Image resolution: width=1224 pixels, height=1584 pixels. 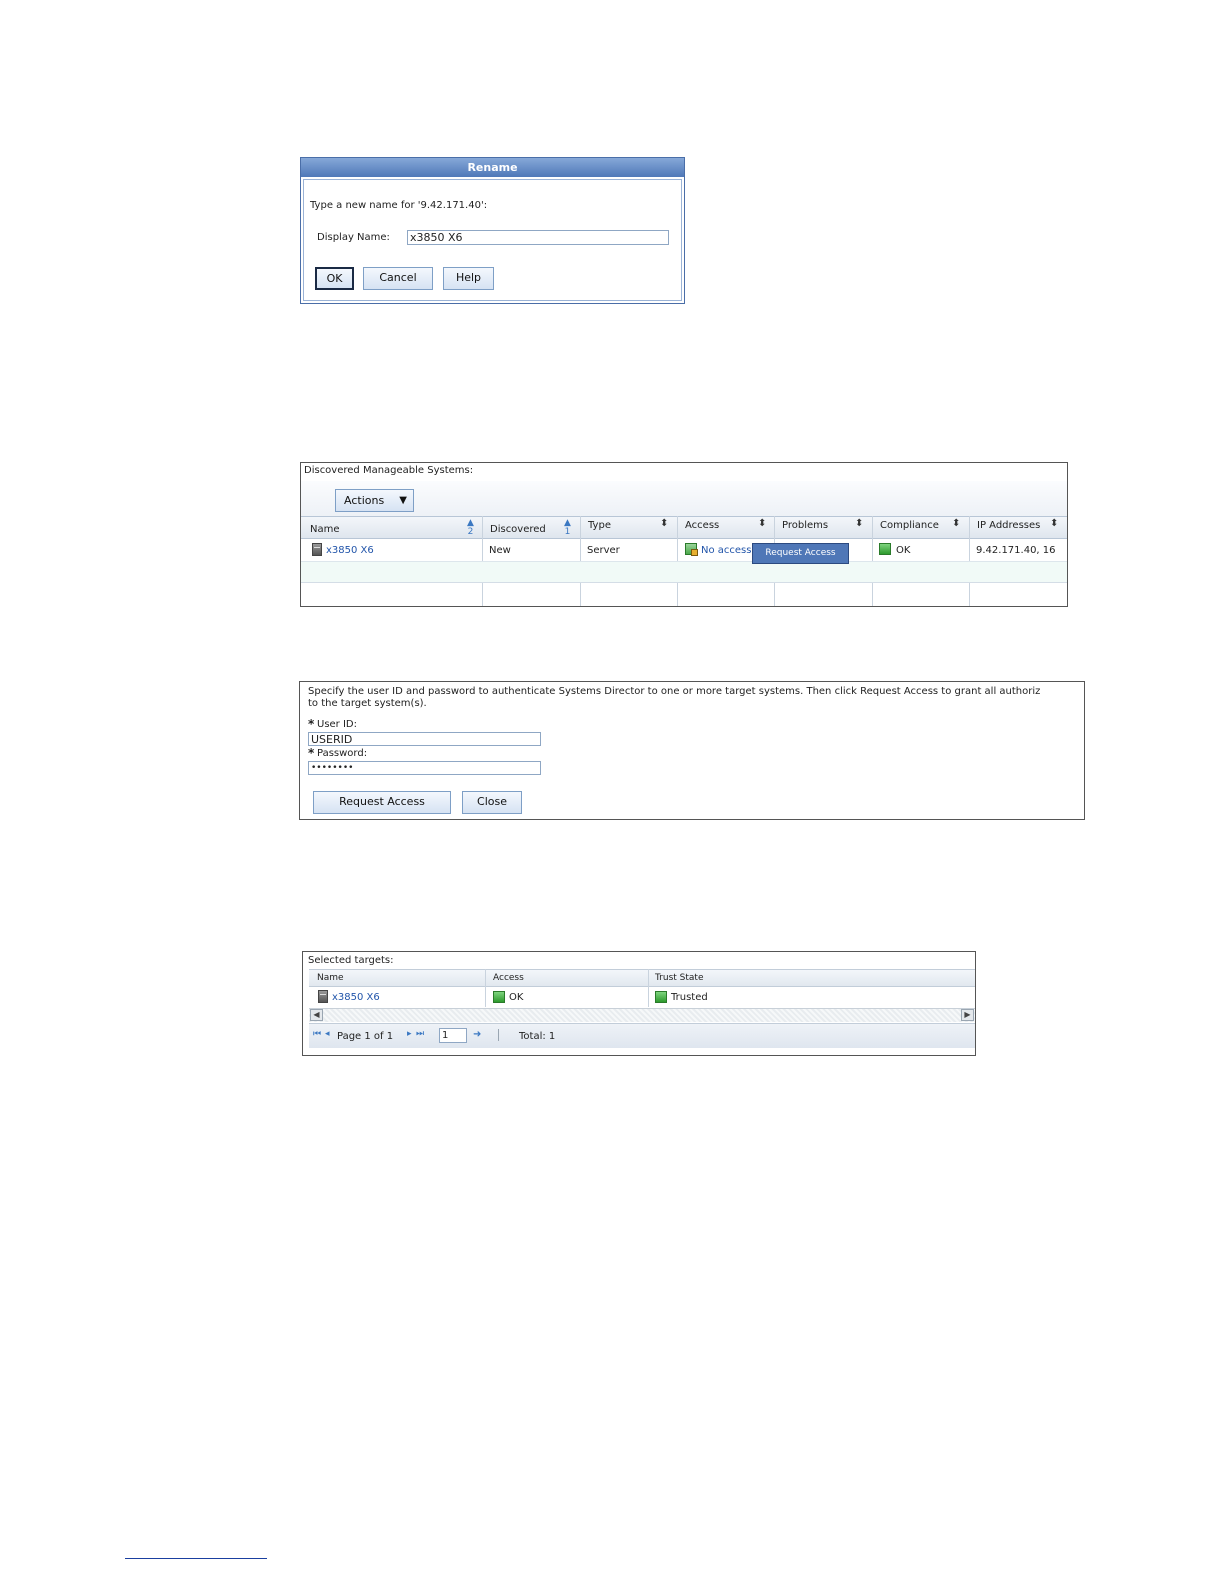 What do you see at coordinates (356, 997) in the screenshot?
I see `target-name-link: x3850 X6` at bounding box center [356, 997].